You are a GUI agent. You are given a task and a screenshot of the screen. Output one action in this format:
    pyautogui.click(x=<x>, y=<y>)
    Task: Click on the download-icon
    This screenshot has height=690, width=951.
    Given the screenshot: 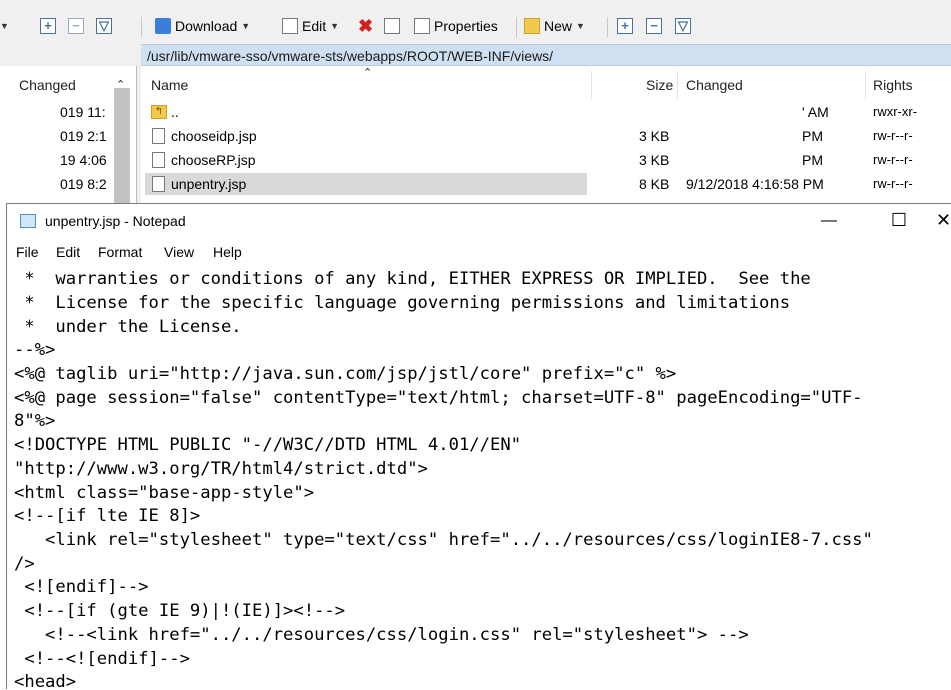 What is the action you would take?
    pyautogui.click(x=163, y=26)
    